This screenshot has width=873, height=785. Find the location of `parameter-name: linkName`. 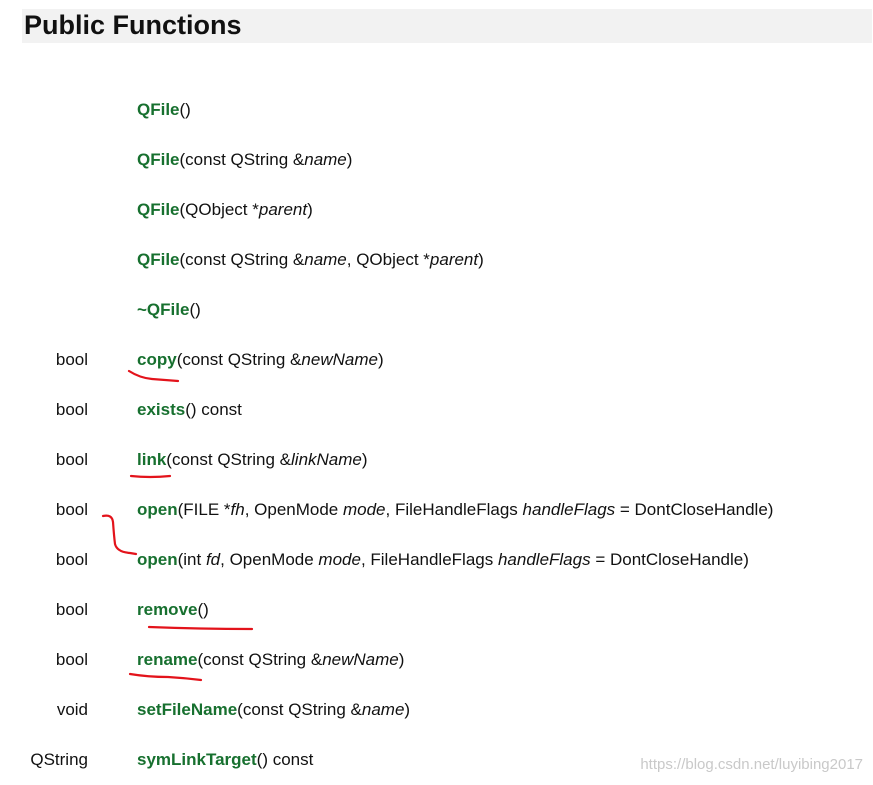

parameter-name: linkName is located at coordinates (326, 459).